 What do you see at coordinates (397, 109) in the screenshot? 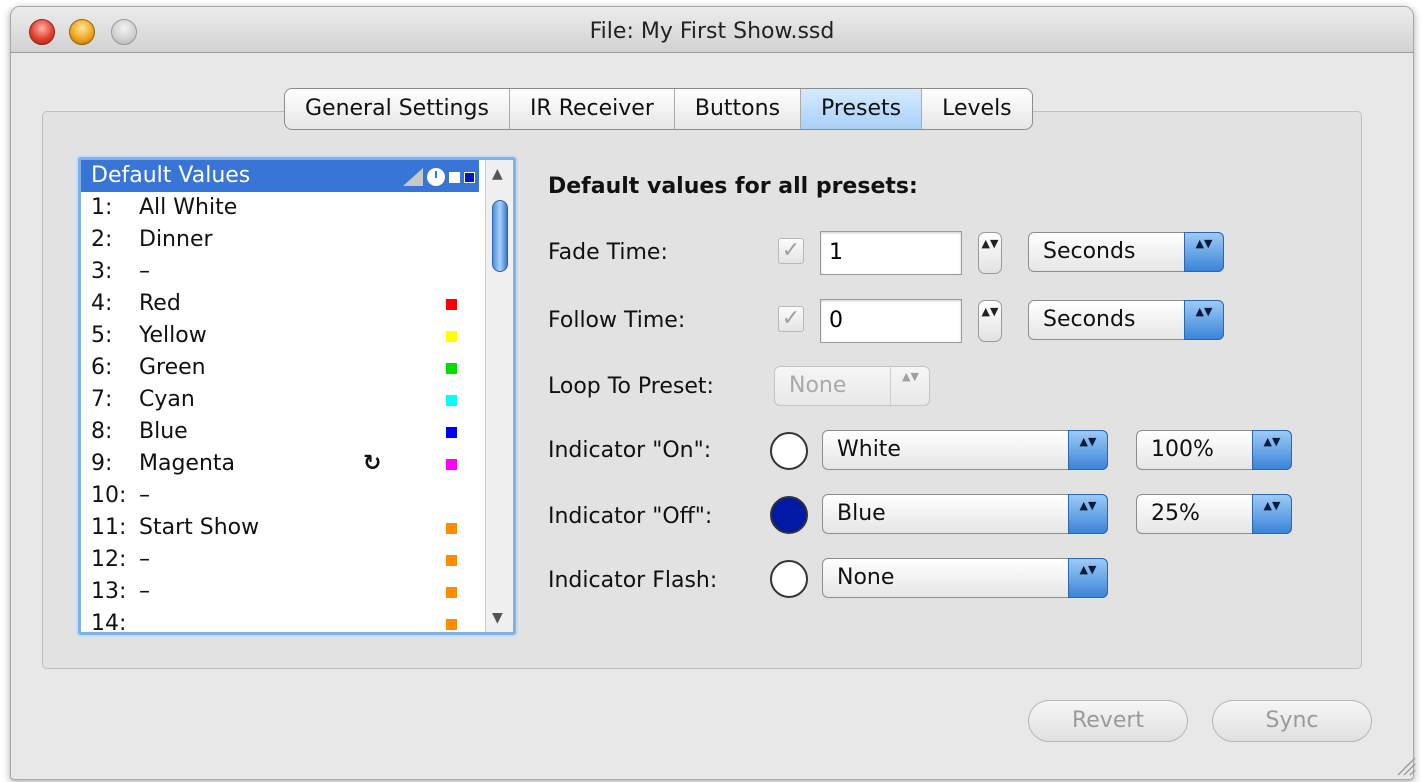
I see `tab-general-settings: General Settings` at bounding box center [397, 109].